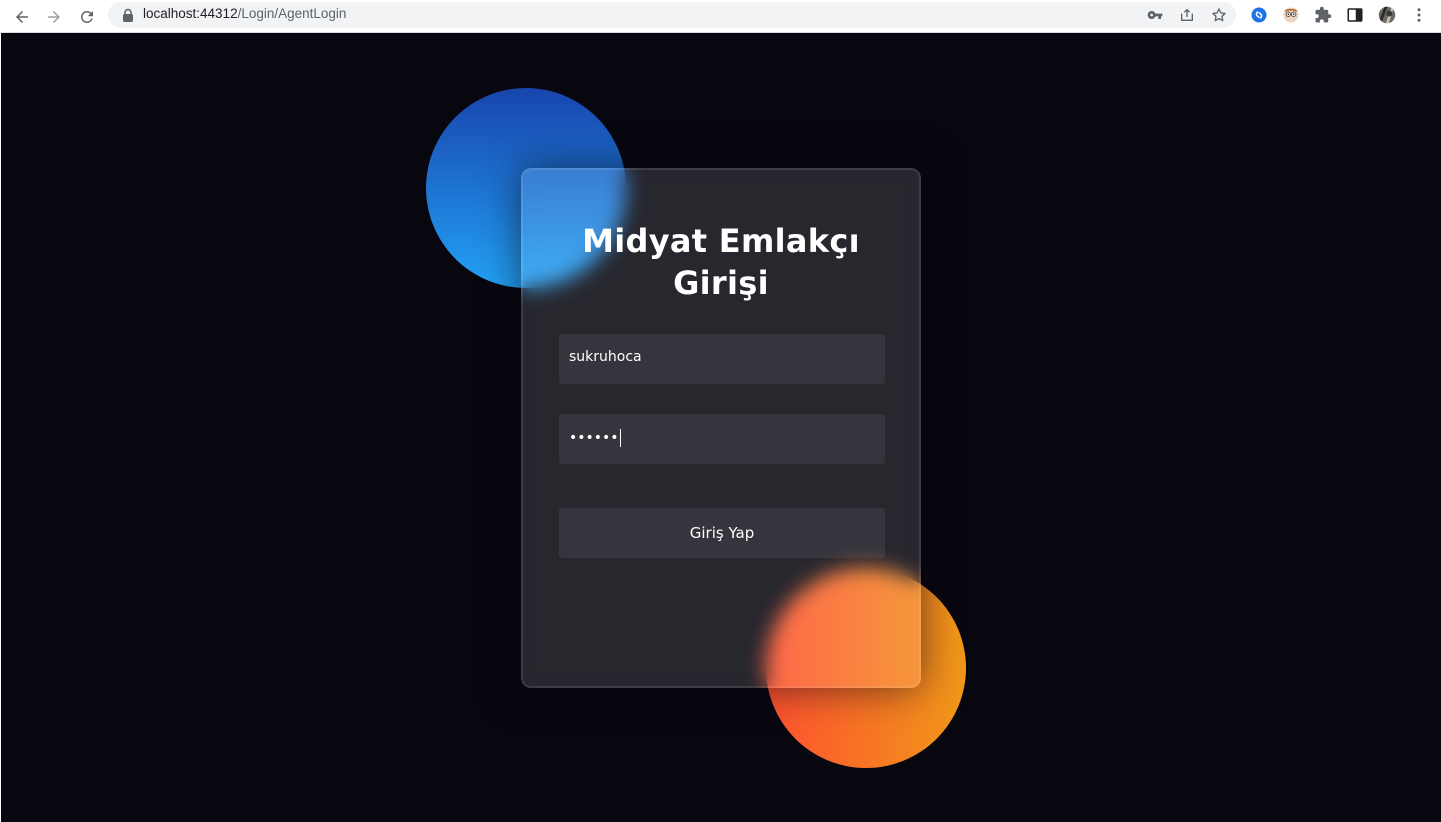 Image resolution: width=1441 pixels, height=822 pixels. Describe the element at coordinates (1259, 15) in the screenshot. I see `shazam-extension-icon` at that location.